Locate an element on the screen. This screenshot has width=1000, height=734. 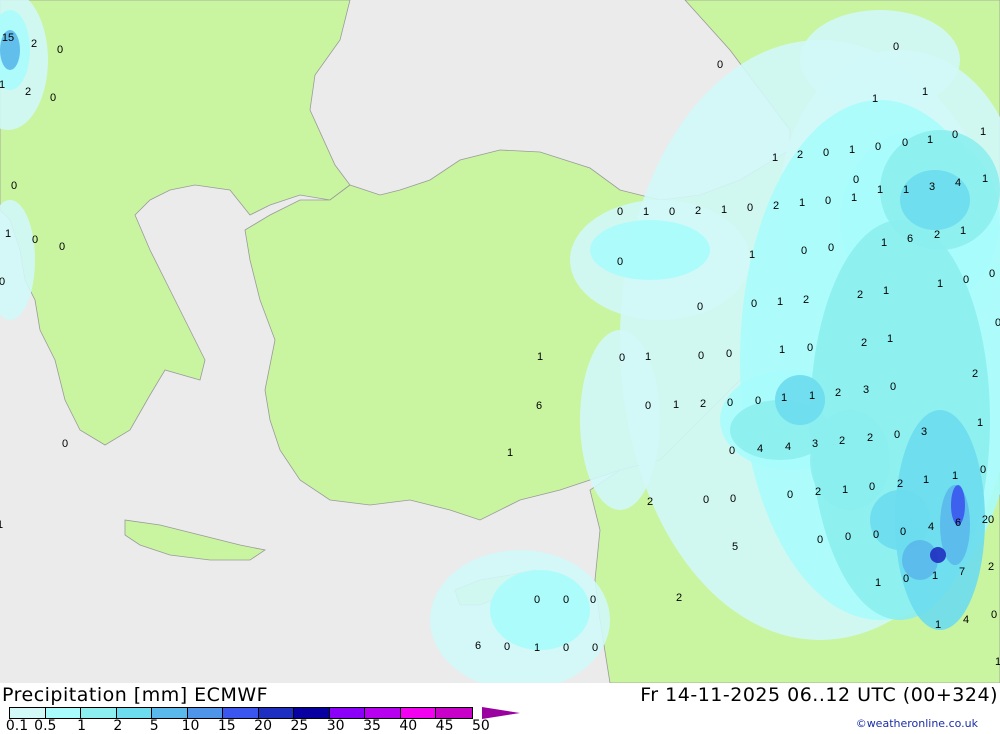
station-value: 15 is located at coordinates (8, 38).